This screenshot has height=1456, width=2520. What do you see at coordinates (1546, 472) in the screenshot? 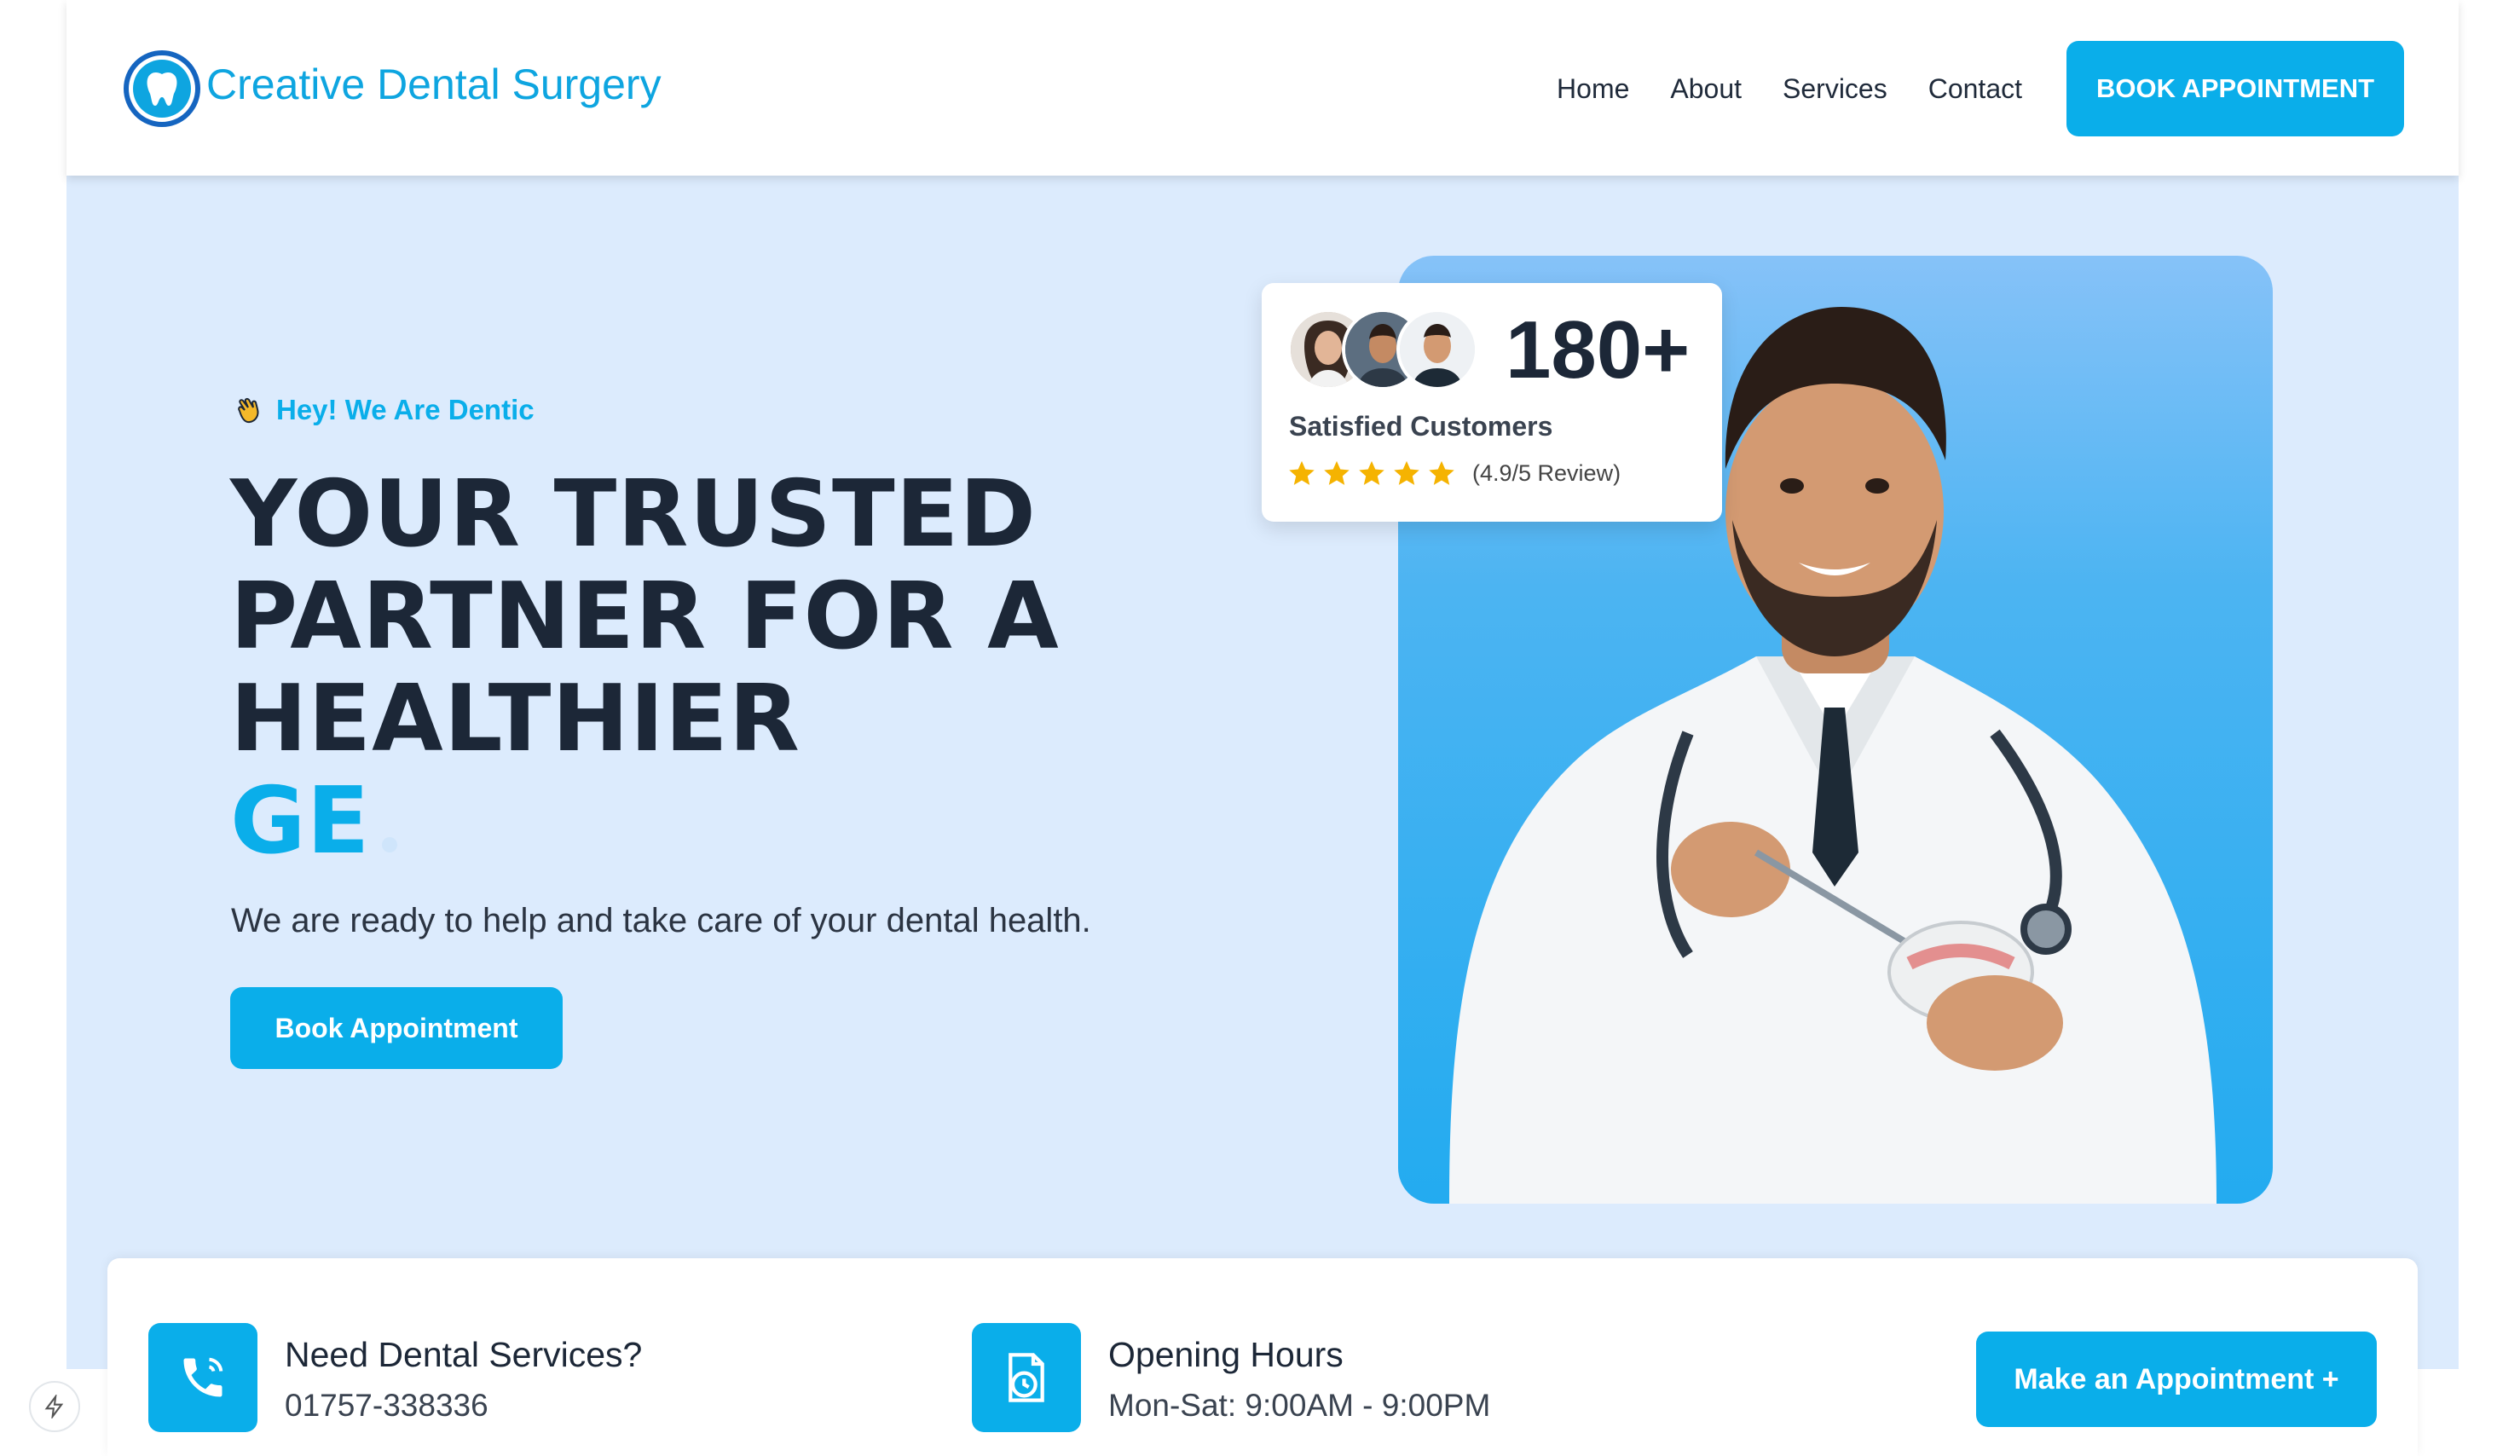
I see `rating-text: (4.9/5 Review)` at bounding box center [1546, 472].